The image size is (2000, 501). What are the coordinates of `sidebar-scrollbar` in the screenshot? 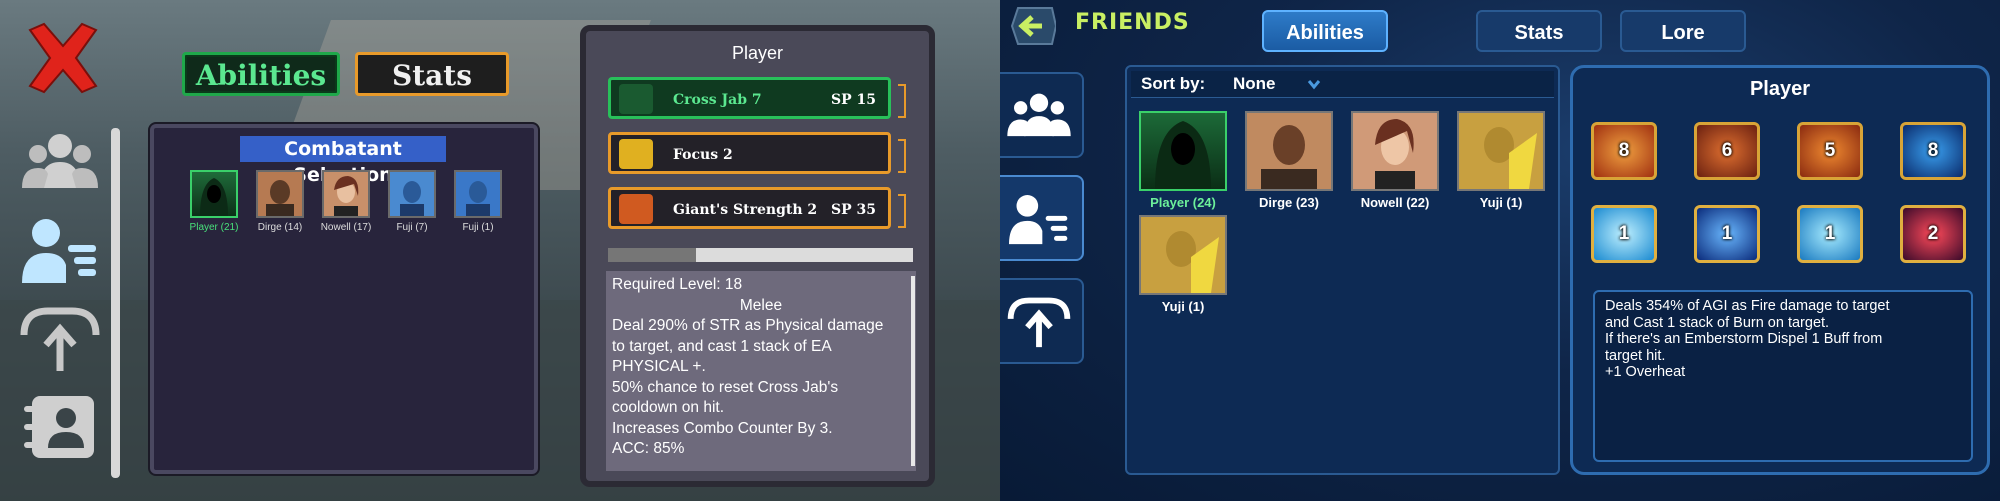 It's located at (115, 303).